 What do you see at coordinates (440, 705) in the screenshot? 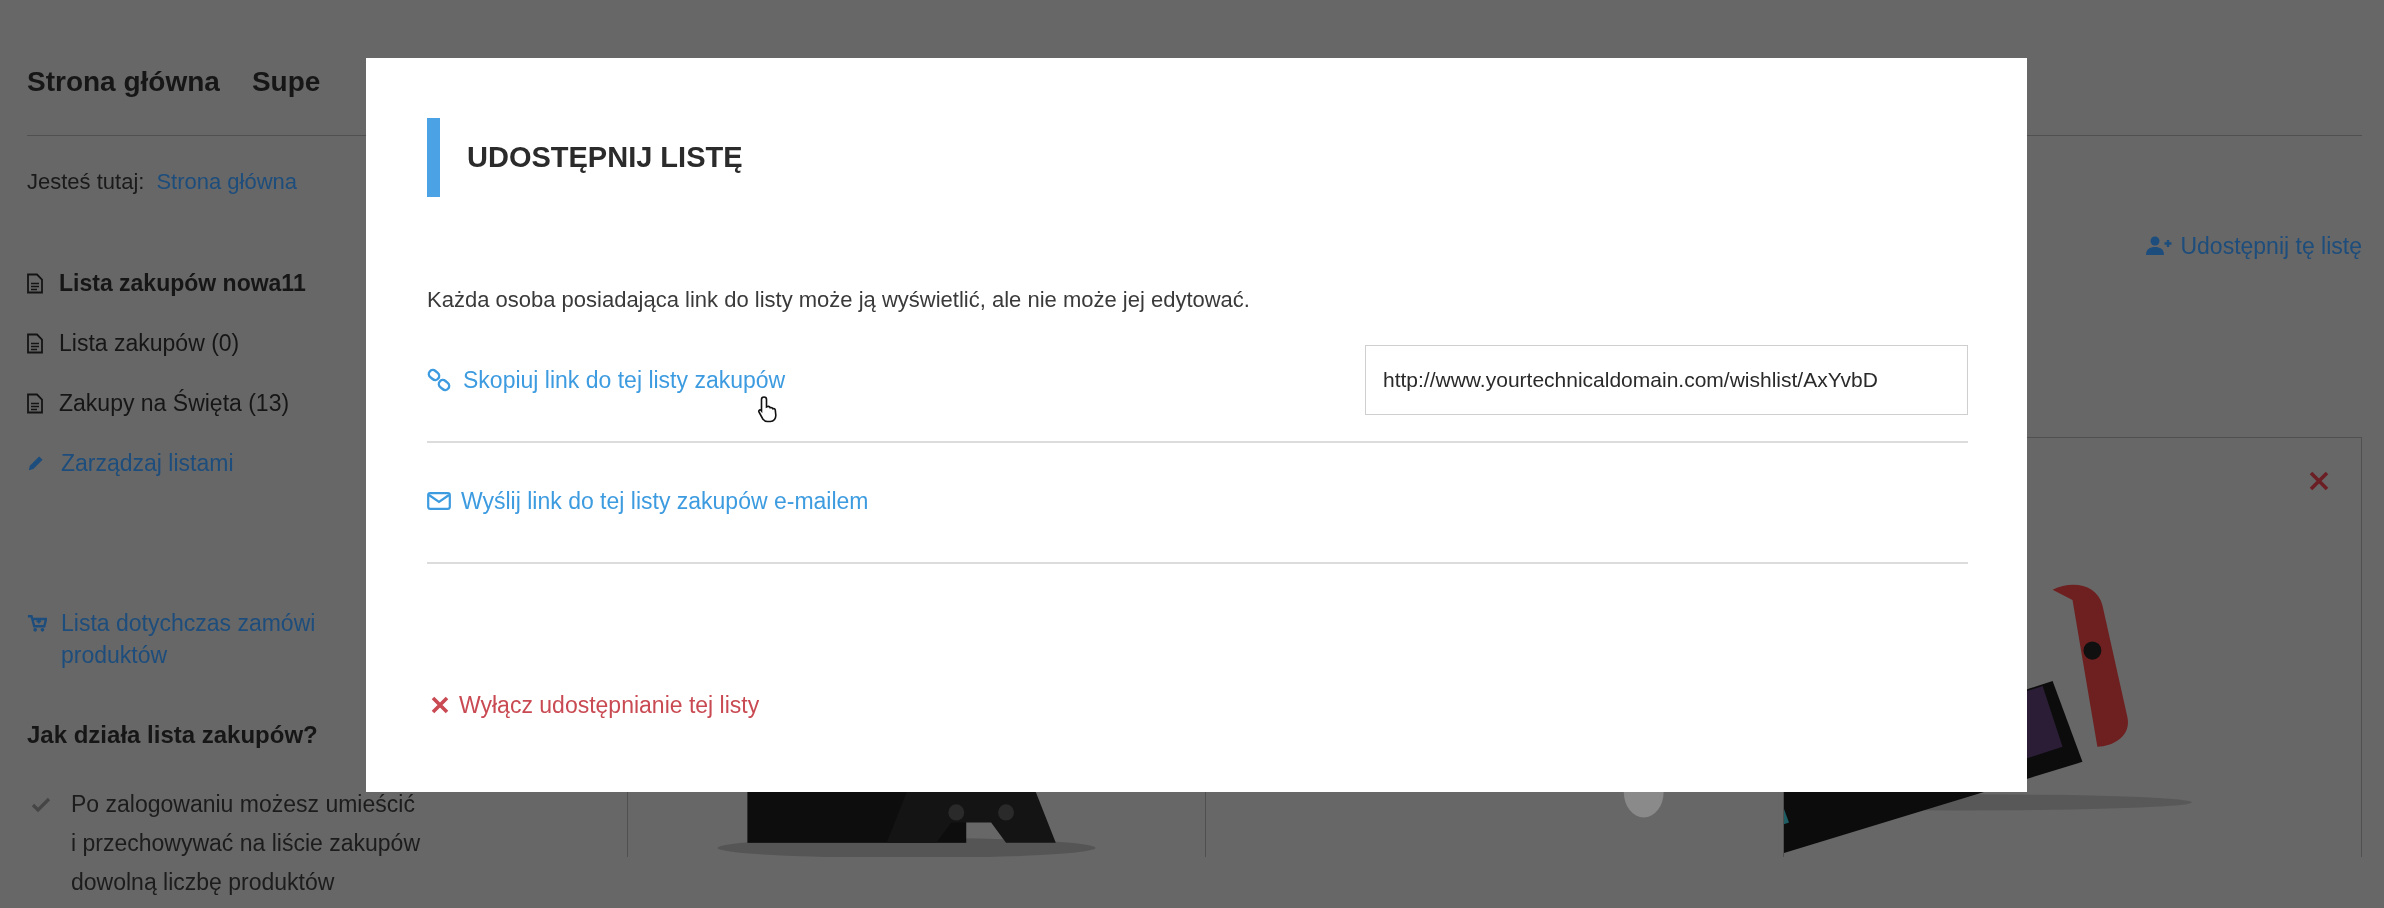
I see `close-icon` at bounding box center [440, 705].